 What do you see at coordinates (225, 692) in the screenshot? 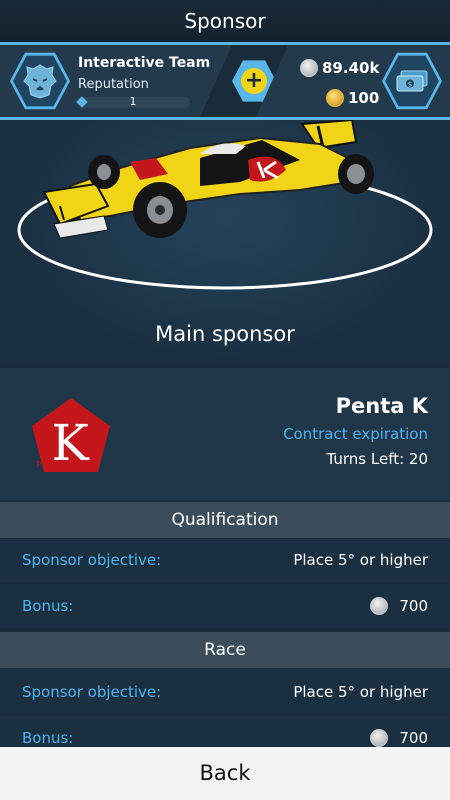
I see `race-objective-row: Sponsor objective: Place 5° or higher` at bounding box center [225, 692].